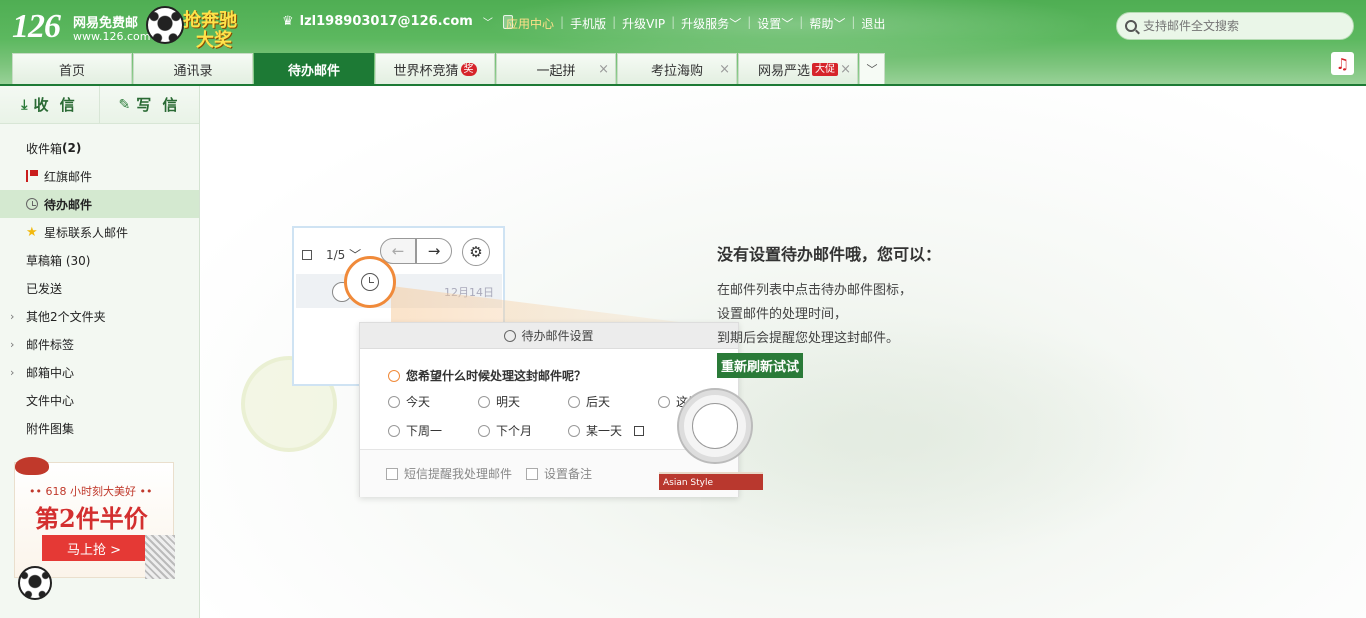 The width and height of the screenshot is (1366, 618). I want to click on dialog-question: 您希望什么时候处理这封邮件呢？, so click(487, 375).